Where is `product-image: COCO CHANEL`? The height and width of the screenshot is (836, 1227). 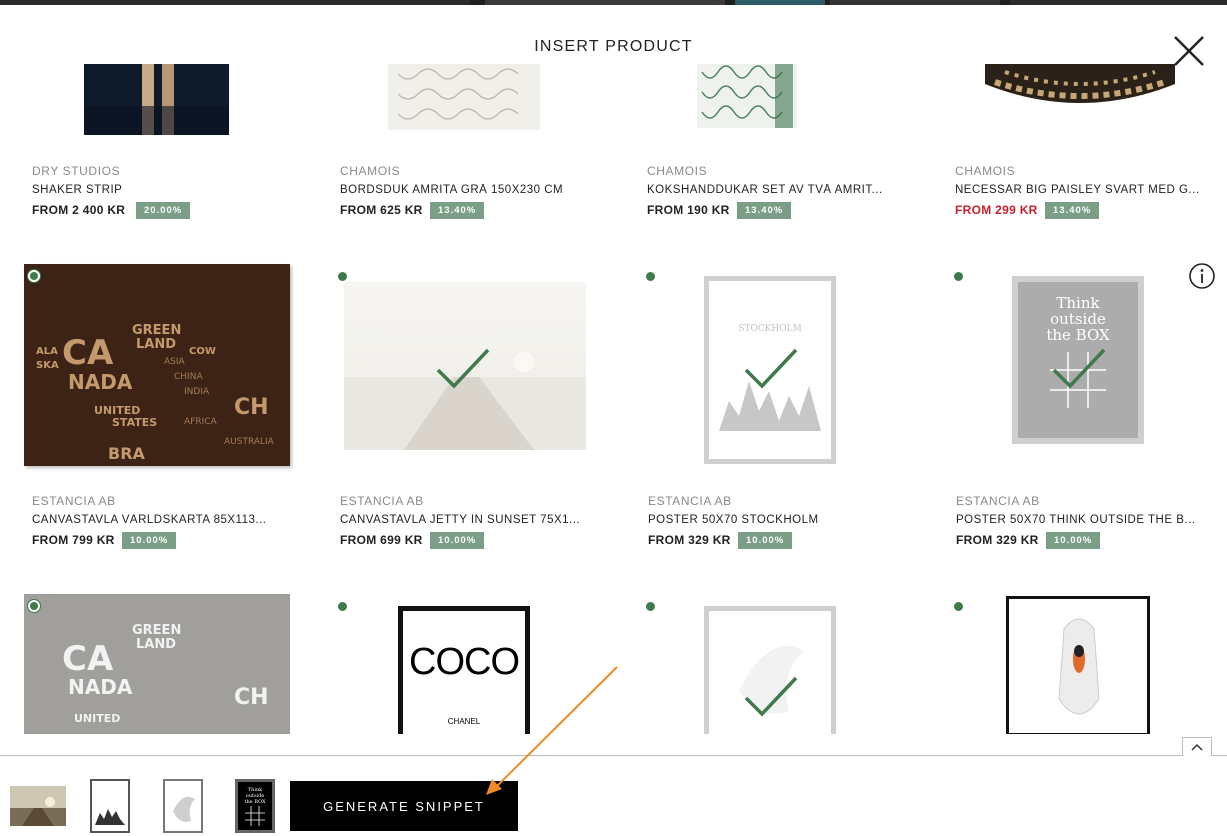
product-image: COCO CHANEL is located at coordinates (464, 670).